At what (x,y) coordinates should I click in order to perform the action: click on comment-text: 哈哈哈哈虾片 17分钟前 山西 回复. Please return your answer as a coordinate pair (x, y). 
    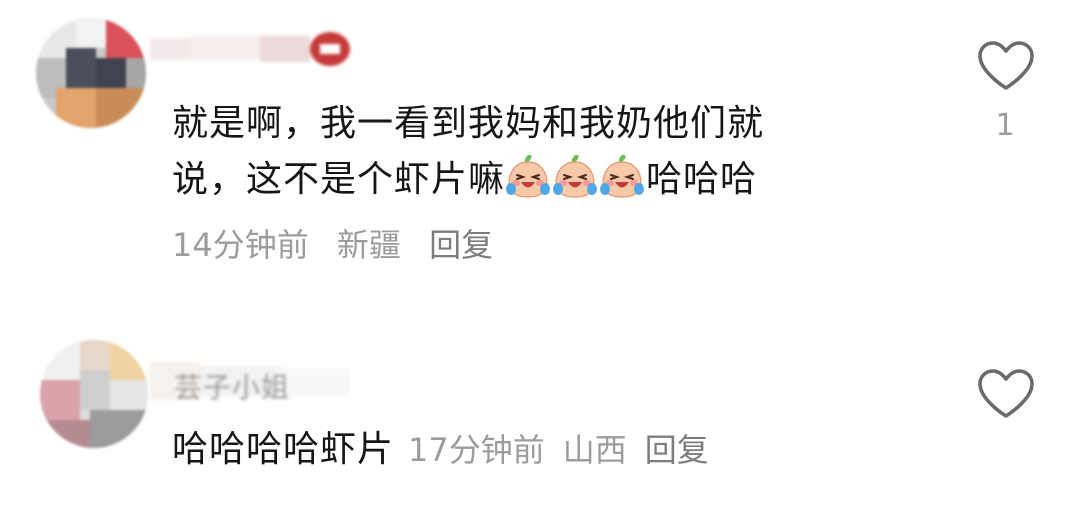
    Looking at the image, I should click on (449, 450).